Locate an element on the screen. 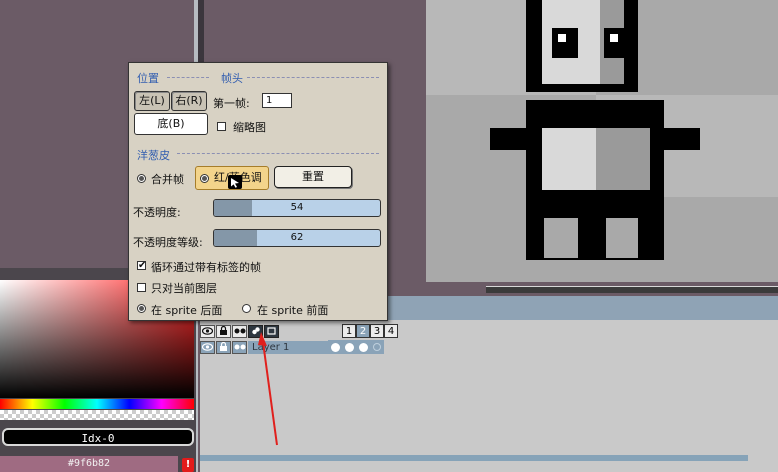 The width and height of the screenshot is (778, 472). opacity-value: 54 is located at coordinates (297, 207).